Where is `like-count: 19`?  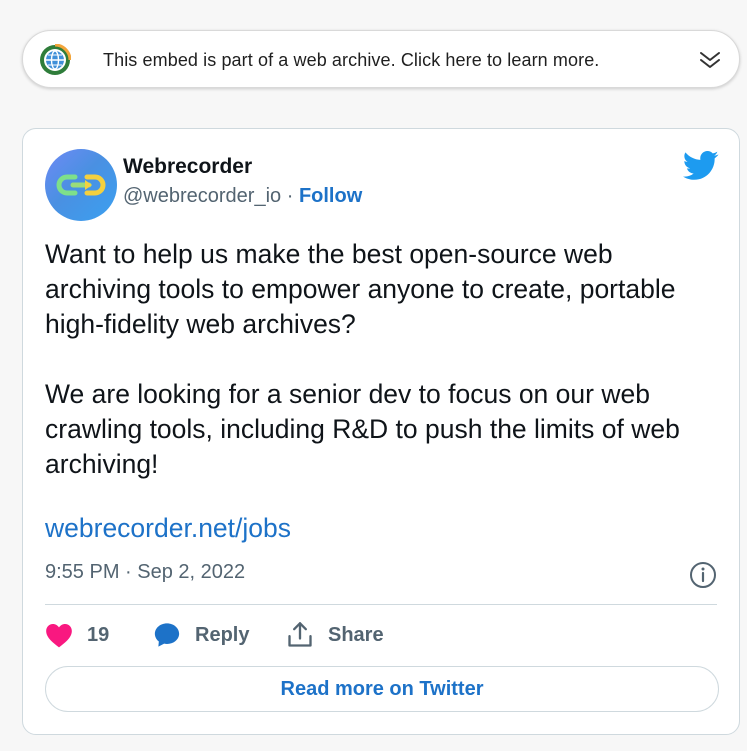
like-count: 19 is located at coordinates (98, 634).